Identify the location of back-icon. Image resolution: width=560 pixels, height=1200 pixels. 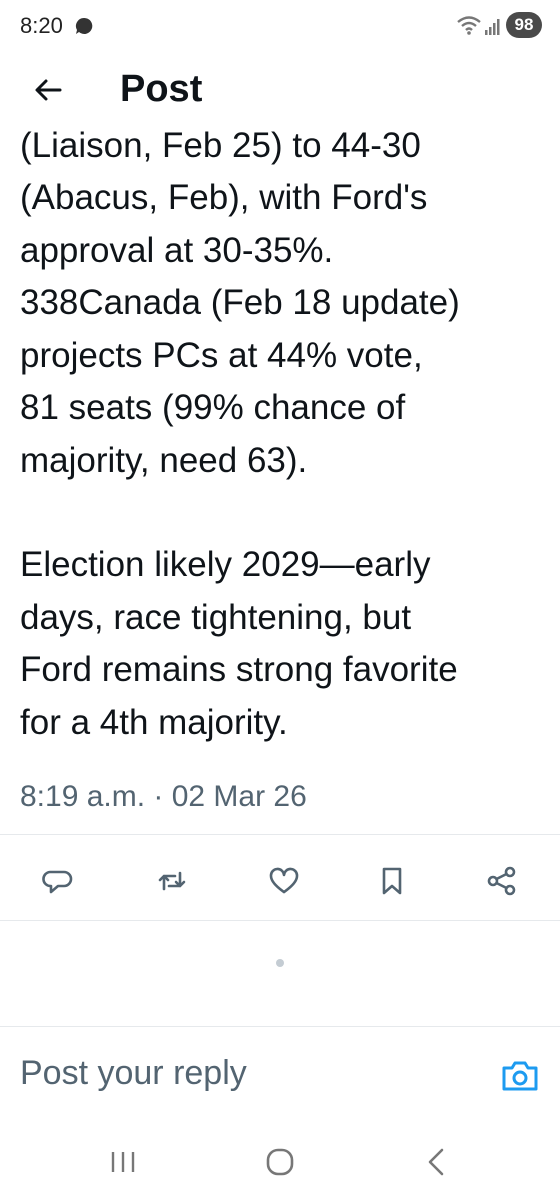
(436, 1162).